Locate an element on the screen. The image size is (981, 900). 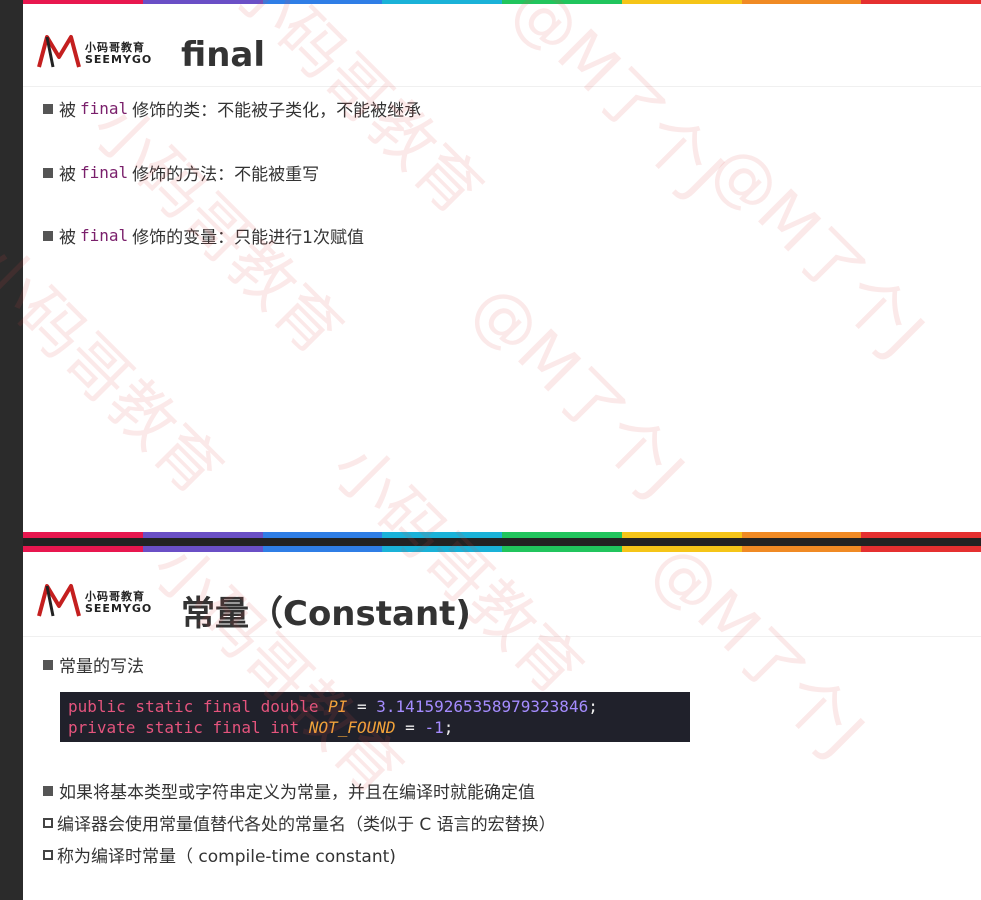
bullet-syntax: 常量的写法 is located at coordinates (93, 664).